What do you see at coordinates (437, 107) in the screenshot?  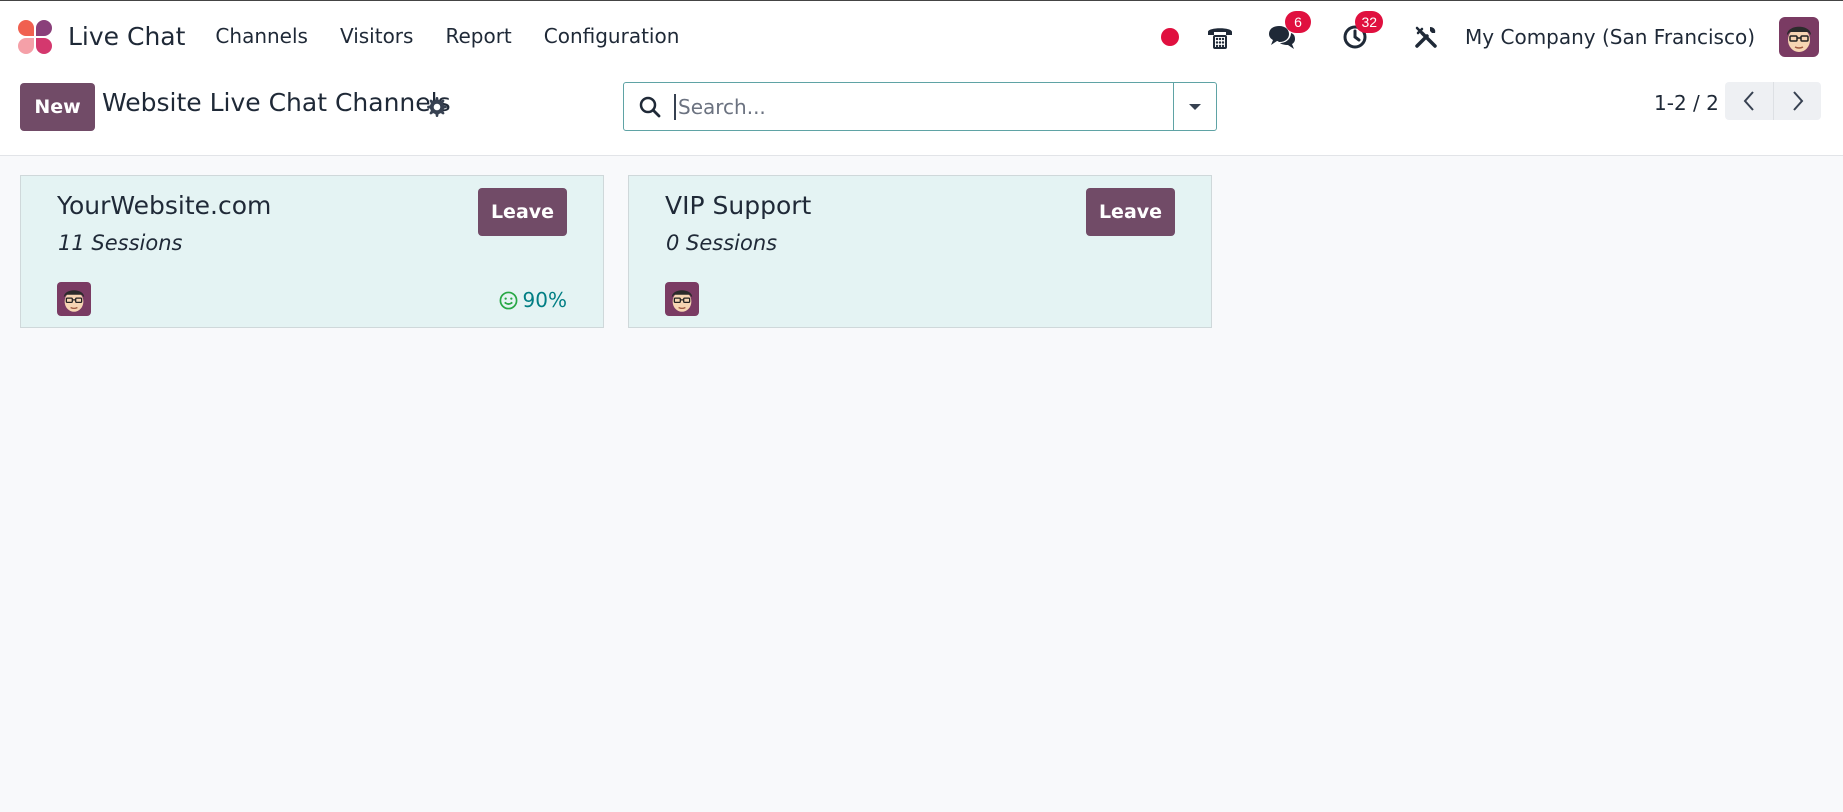 I see `gear-icon` at bounding box center [437, 107].